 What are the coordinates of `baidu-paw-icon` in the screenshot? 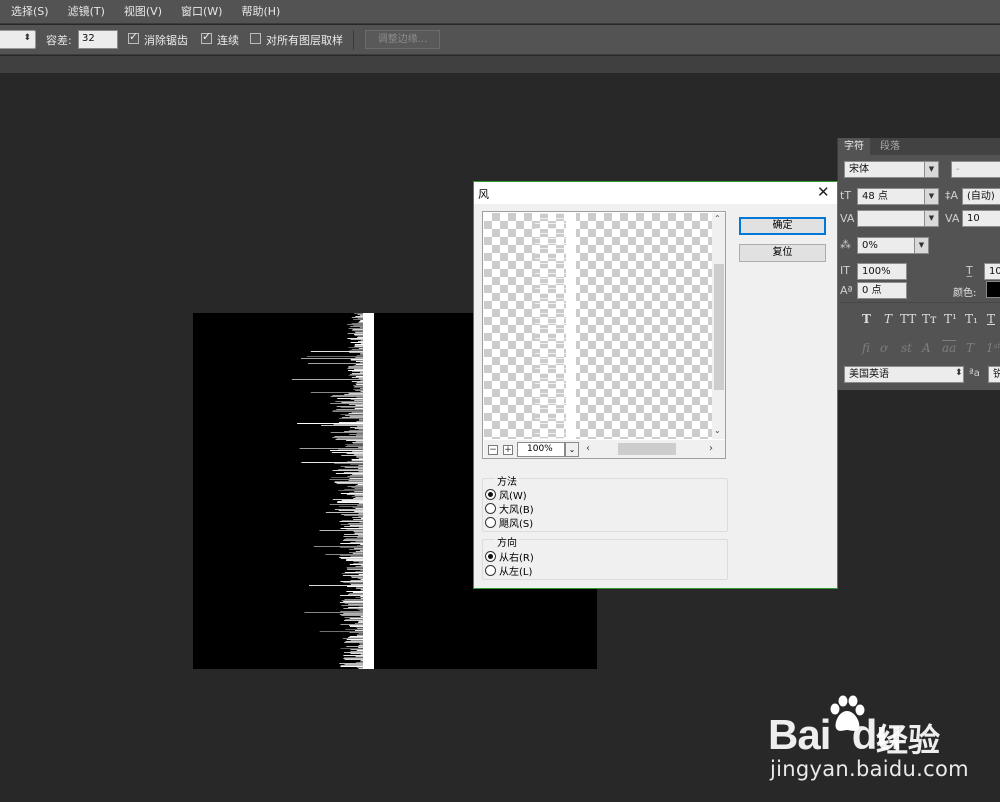 It's located at (847, 713).